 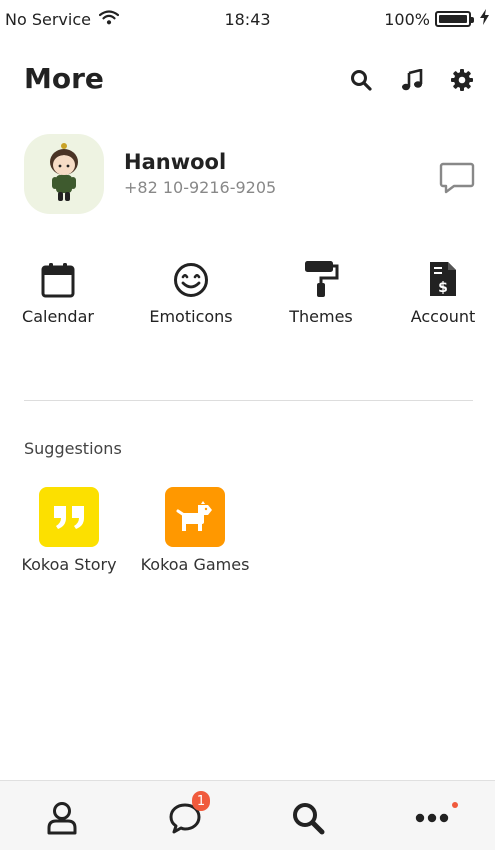 I want to click on shortcut-calendar: Calendar, so click(x=58, y=291).